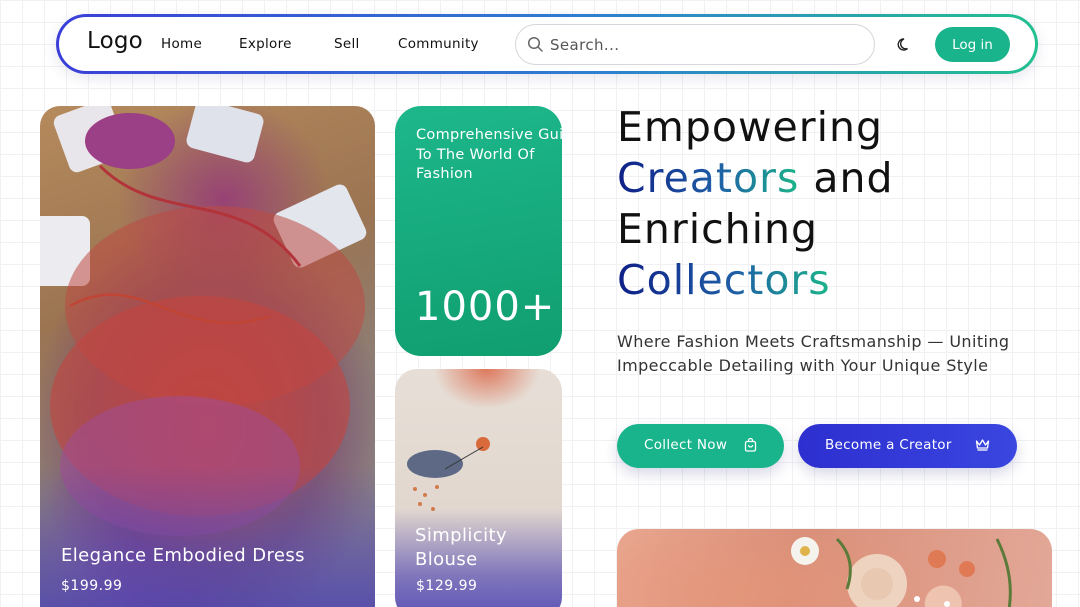 The height and width of the screenshot is (607, 1080). Describe the element at coordinates (347, 44) in the screenshot. I see `nav-link-sell: Sell` at that location.